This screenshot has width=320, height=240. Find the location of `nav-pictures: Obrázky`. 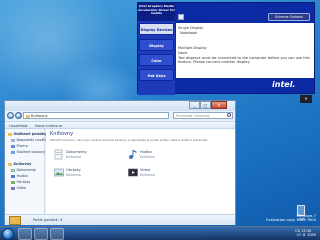

nav-pictures: Obrázky is located at coordinates (20, 182).